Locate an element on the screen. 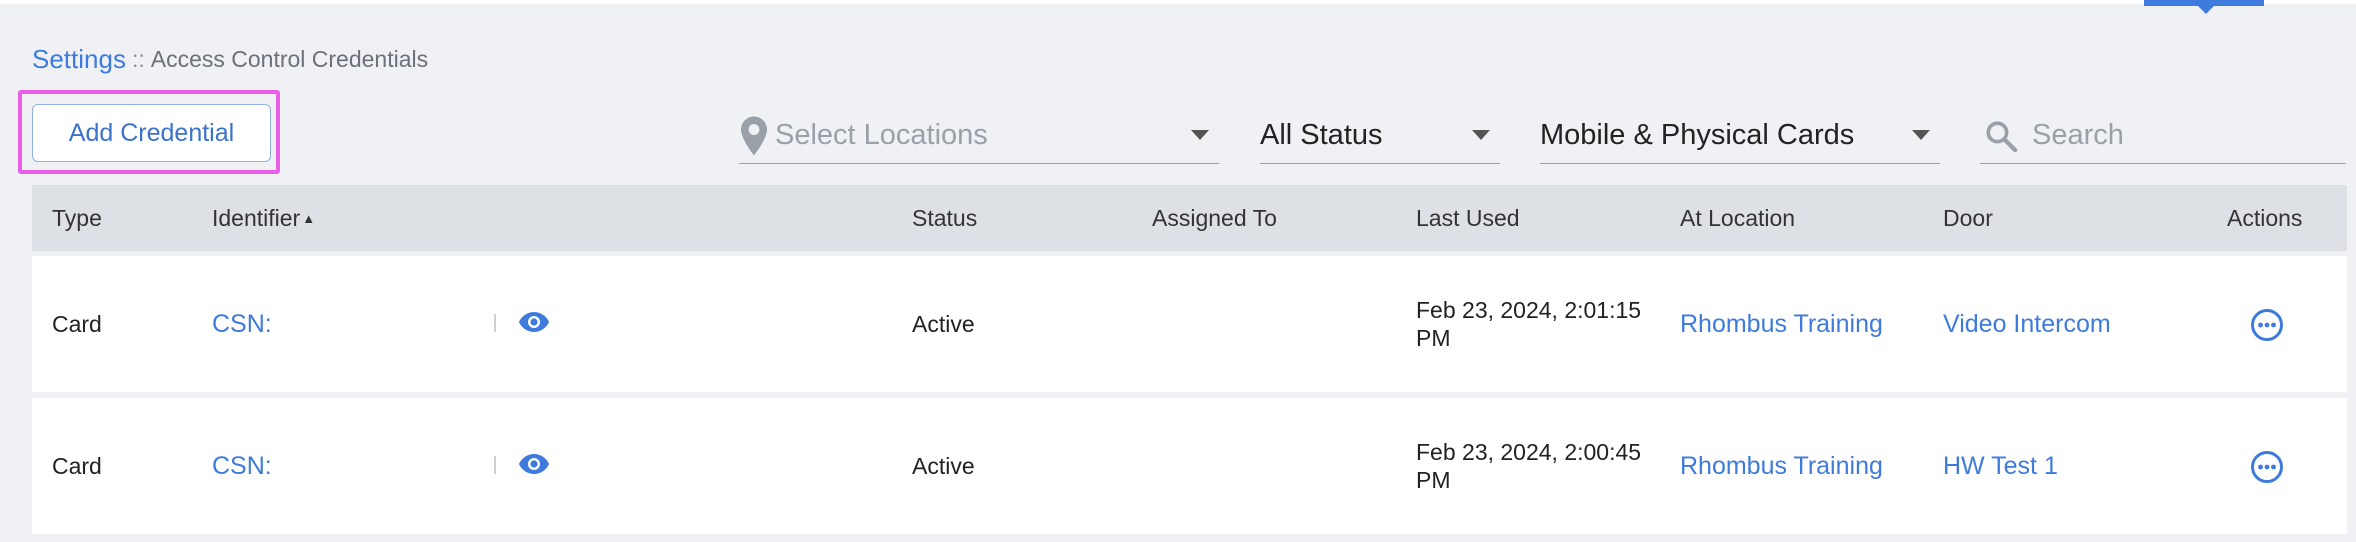  cell-door: HW Test 1 is located at coordinates (2000, 466).